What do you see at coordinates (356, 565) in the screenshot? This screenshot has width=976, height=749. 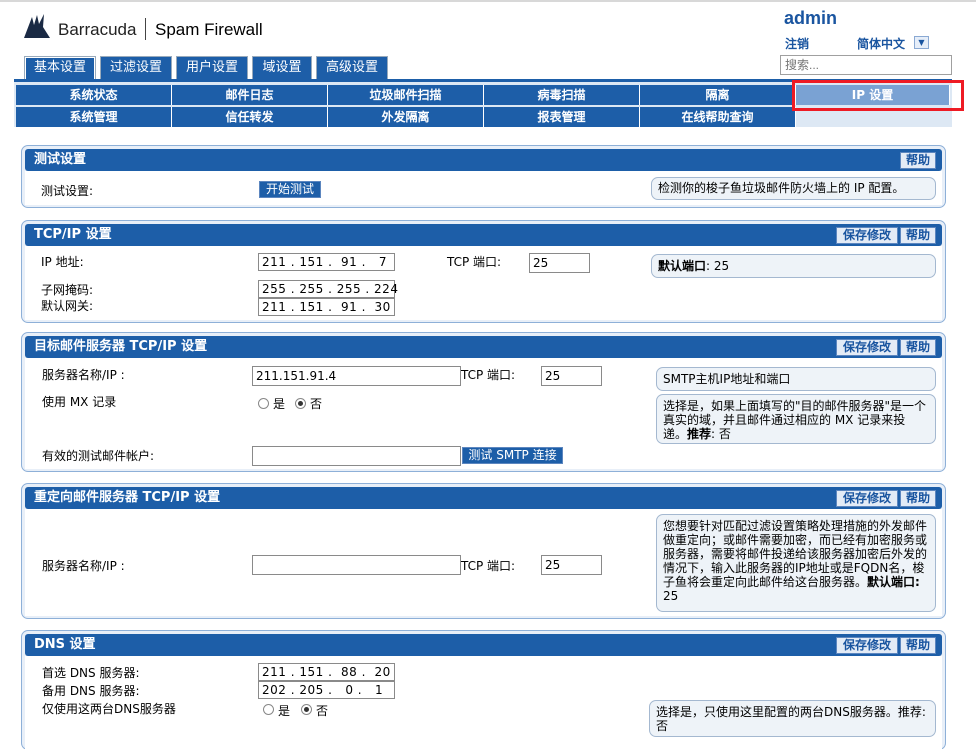 I see `redirect-server-field` at bounding box center [356, 565].